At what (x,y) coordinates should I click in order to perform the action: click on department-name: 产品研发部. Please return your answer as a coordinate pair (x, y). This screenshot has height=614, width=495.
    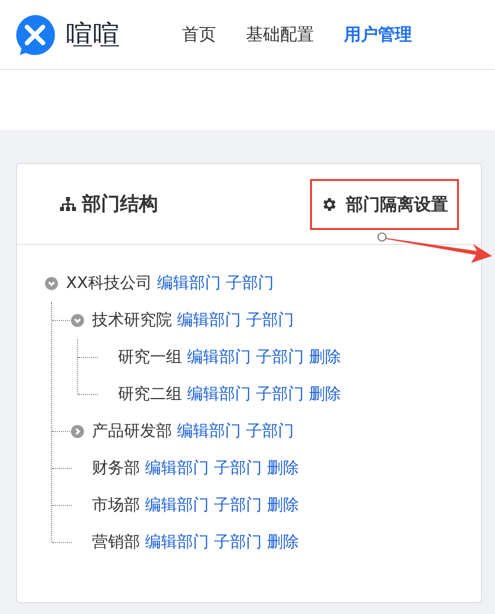
    Looking at the image, I should click on (132, 431).